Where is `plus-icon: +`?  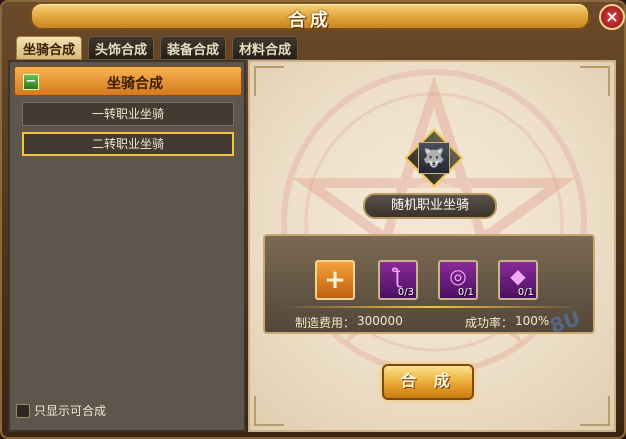 plus-icon: + is located at coordinates (335, 280).